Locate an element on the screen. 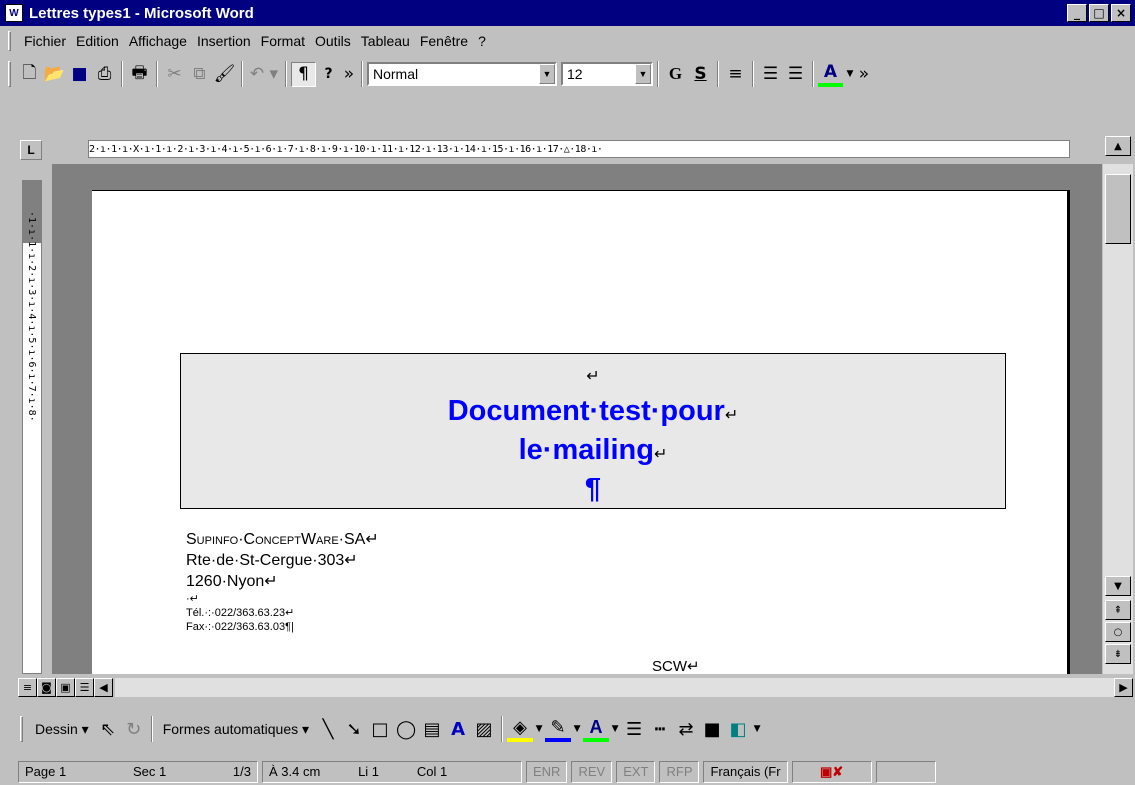 The image size is (1135, 785). arrow-style-icon: ⇄ is located at coordinates (686, 729).